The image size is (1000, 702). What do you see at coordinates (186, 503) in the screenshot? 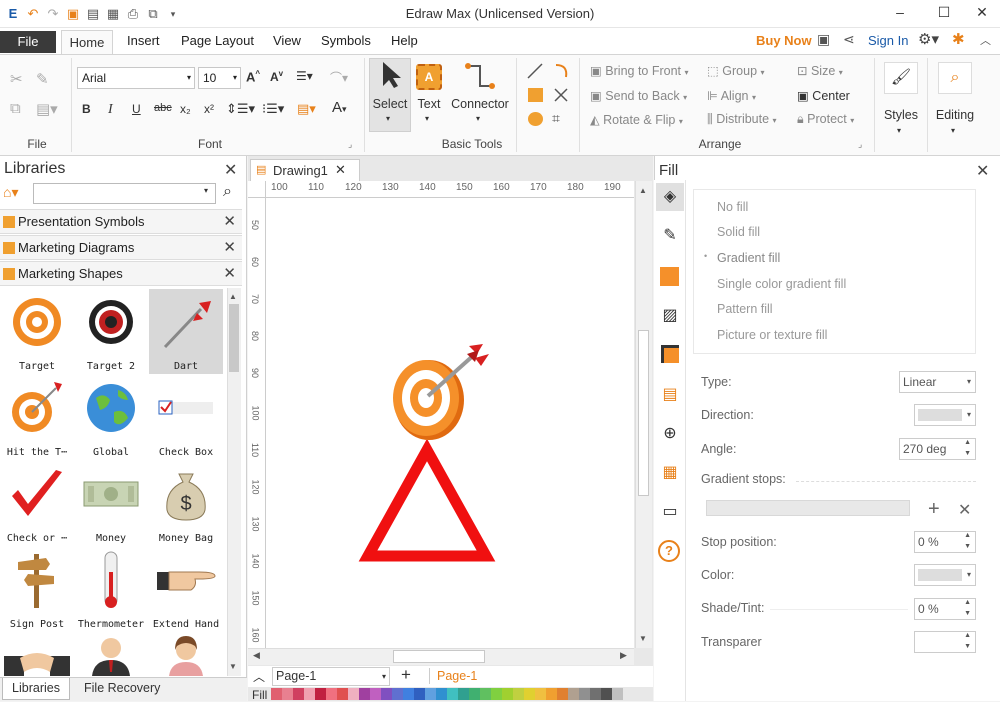
I see `shape-money-bag: $ Money Bag` at bounding box center [186, 503].